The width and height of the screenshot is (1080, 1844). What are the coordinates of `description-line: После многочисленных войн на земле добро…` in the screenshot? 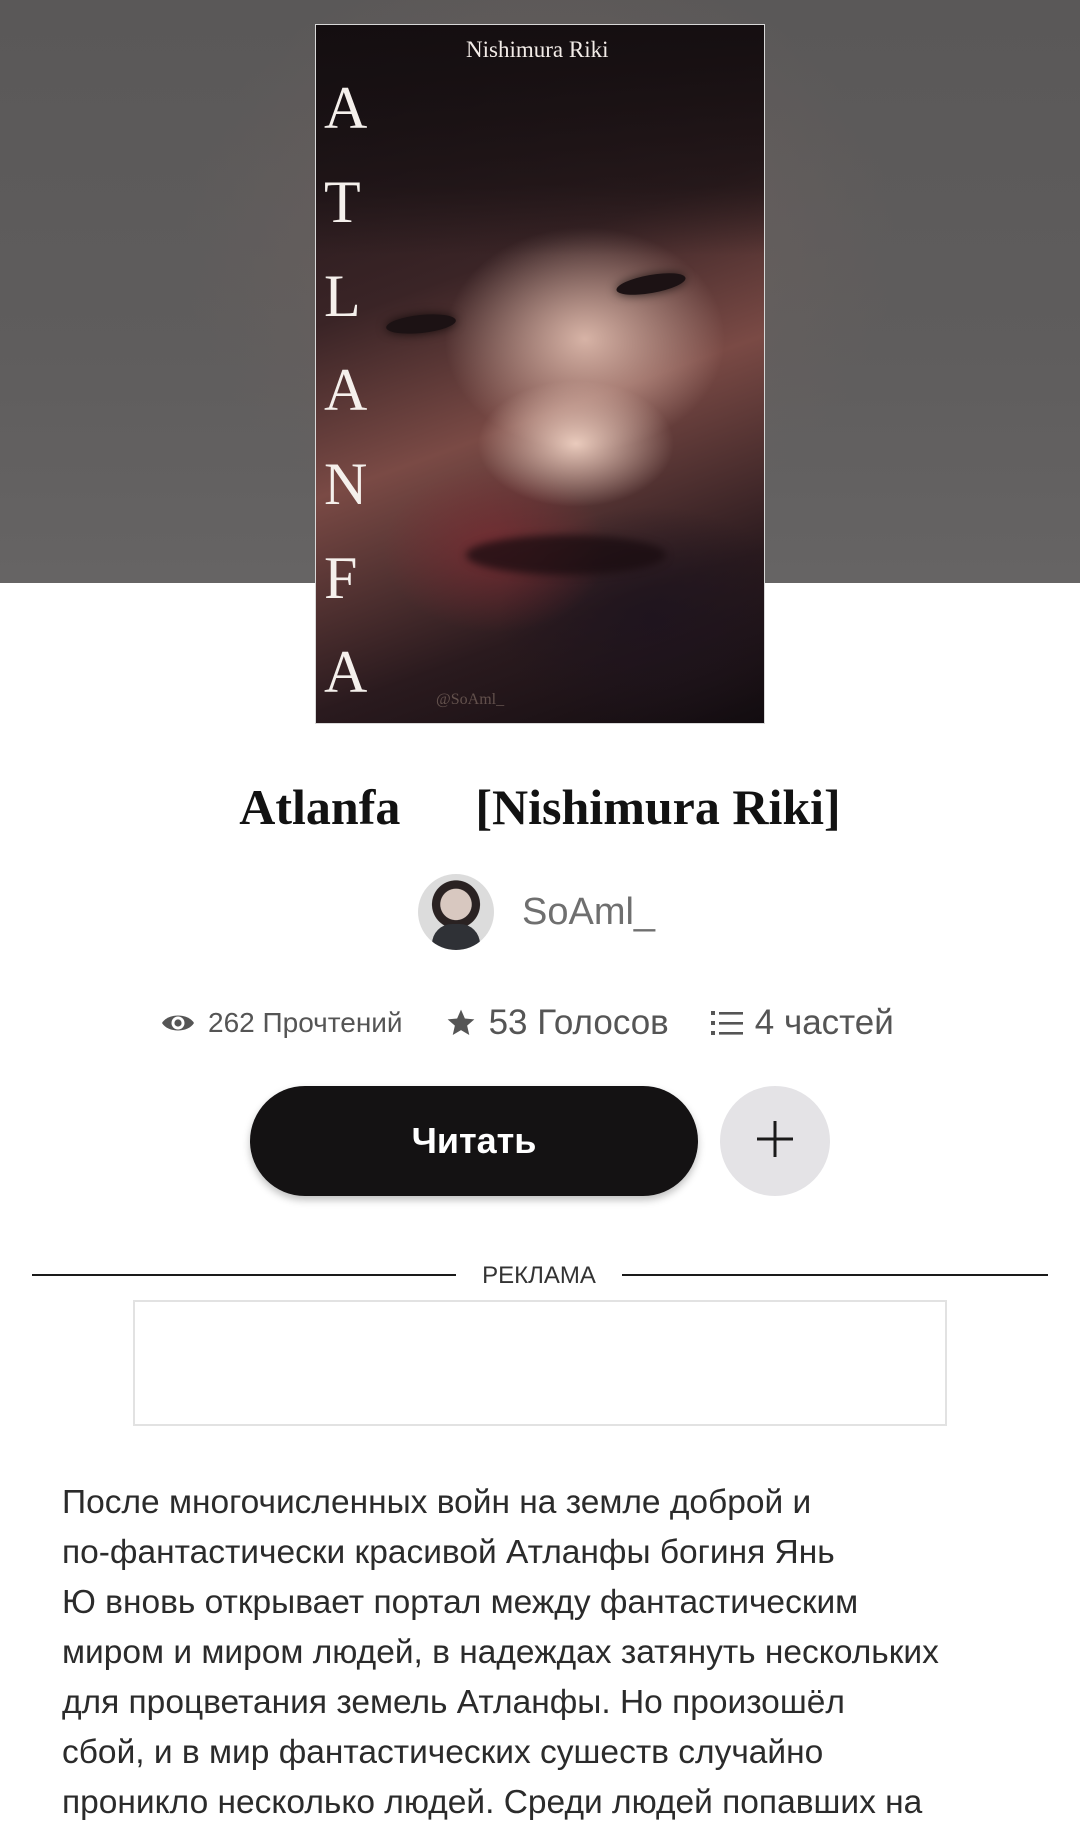 It's located at (437, 1502).